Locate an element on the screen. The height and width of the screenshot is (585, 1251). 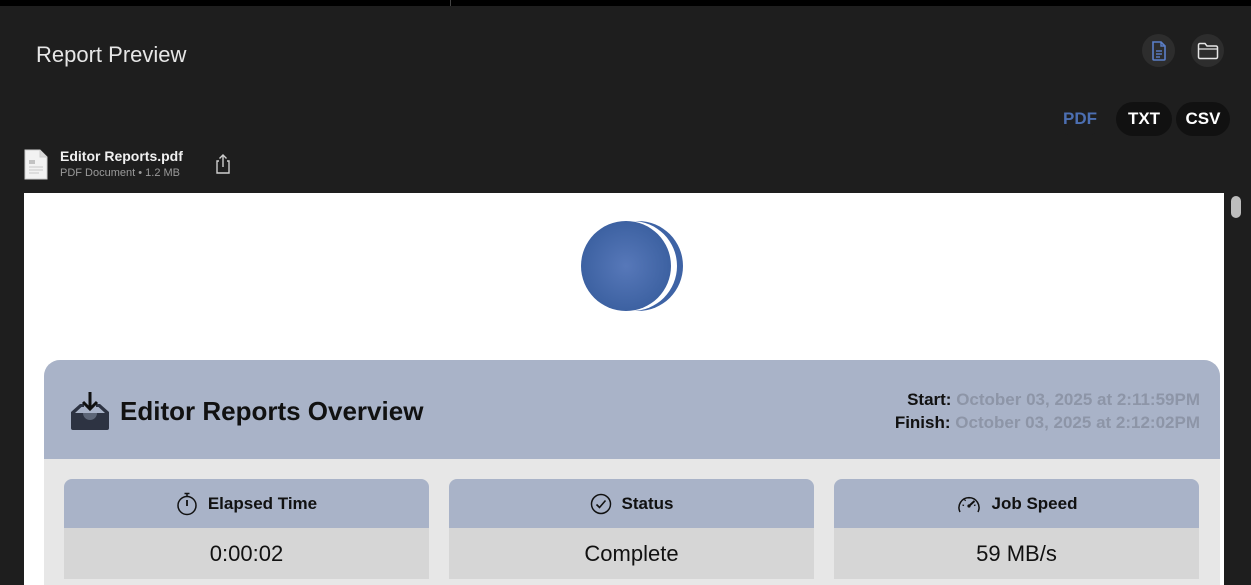
speedometer-icon is located at coordinates (968, 504).